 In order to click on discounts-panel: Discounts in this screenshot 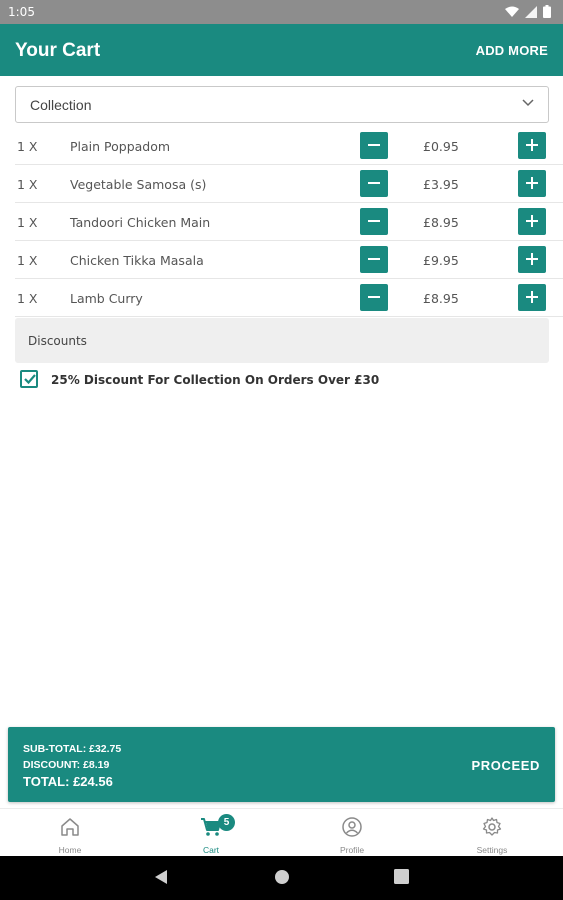, I will do `click(282, 340)`.